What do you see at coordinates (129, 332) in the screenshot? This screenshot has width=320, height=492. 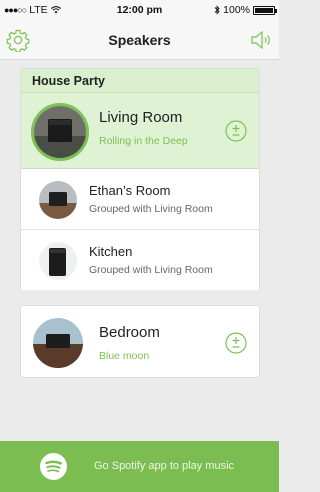 I see `room-name: Bedroom` at bounding box center [129, 332].